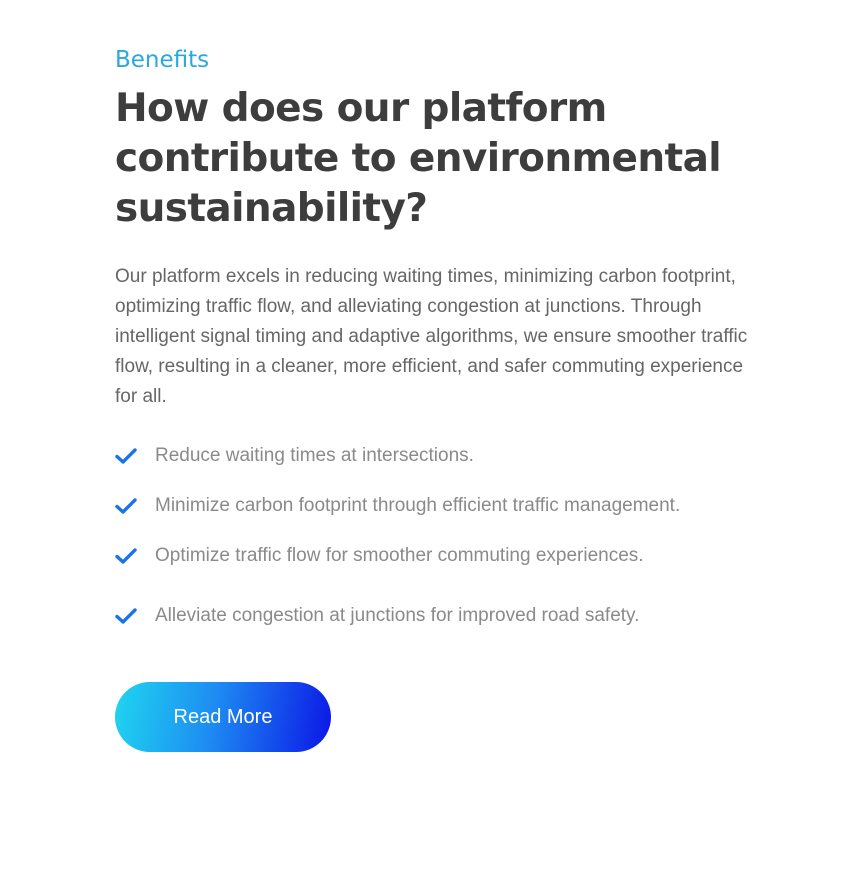  What do you see at coordinates (223, 717) in the screenshot?
I see `read-more-button: Read More` at bounding box center [223, 717].